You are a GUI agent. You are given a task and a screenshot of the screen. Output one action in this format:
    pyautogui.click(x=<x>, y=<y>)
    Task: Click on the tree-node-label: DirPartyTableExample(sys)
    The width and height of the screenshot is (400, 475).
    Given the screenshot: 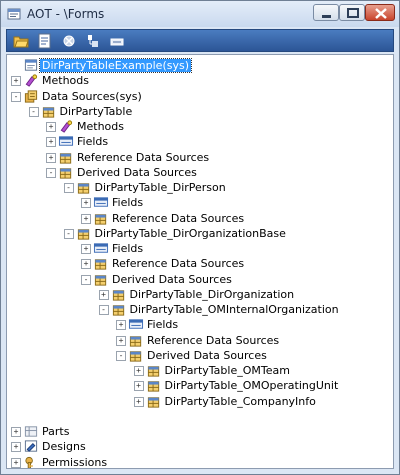 What is the action you would take?
    pyautogui.click(x=115, y=65)
    